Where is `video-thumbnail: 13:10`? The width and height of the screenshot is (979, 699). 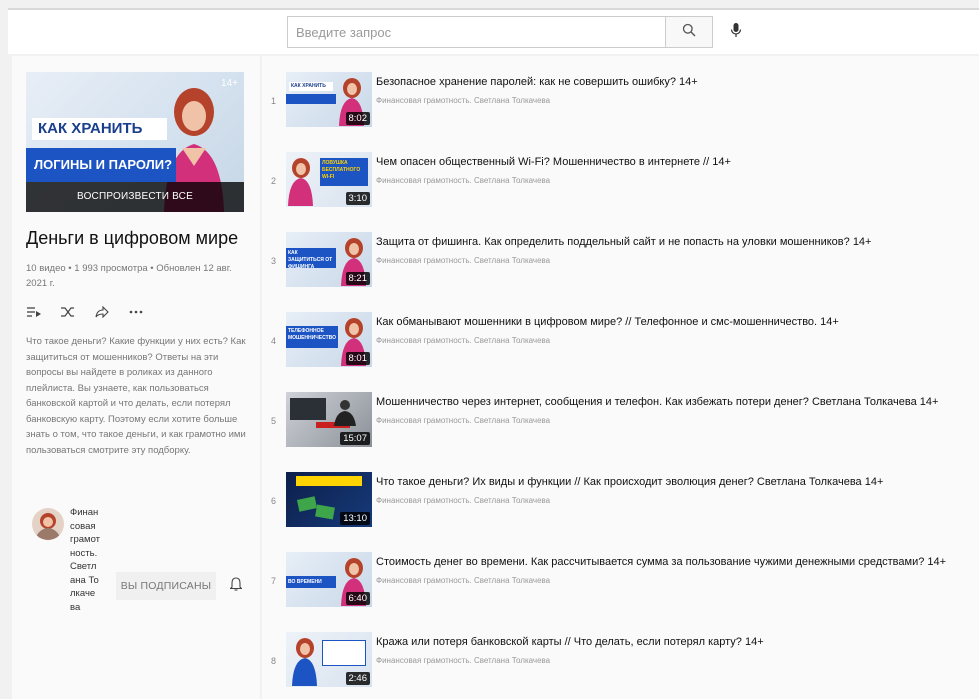 video-thumbnail: 13:10 is located at coordinates (329, 499).